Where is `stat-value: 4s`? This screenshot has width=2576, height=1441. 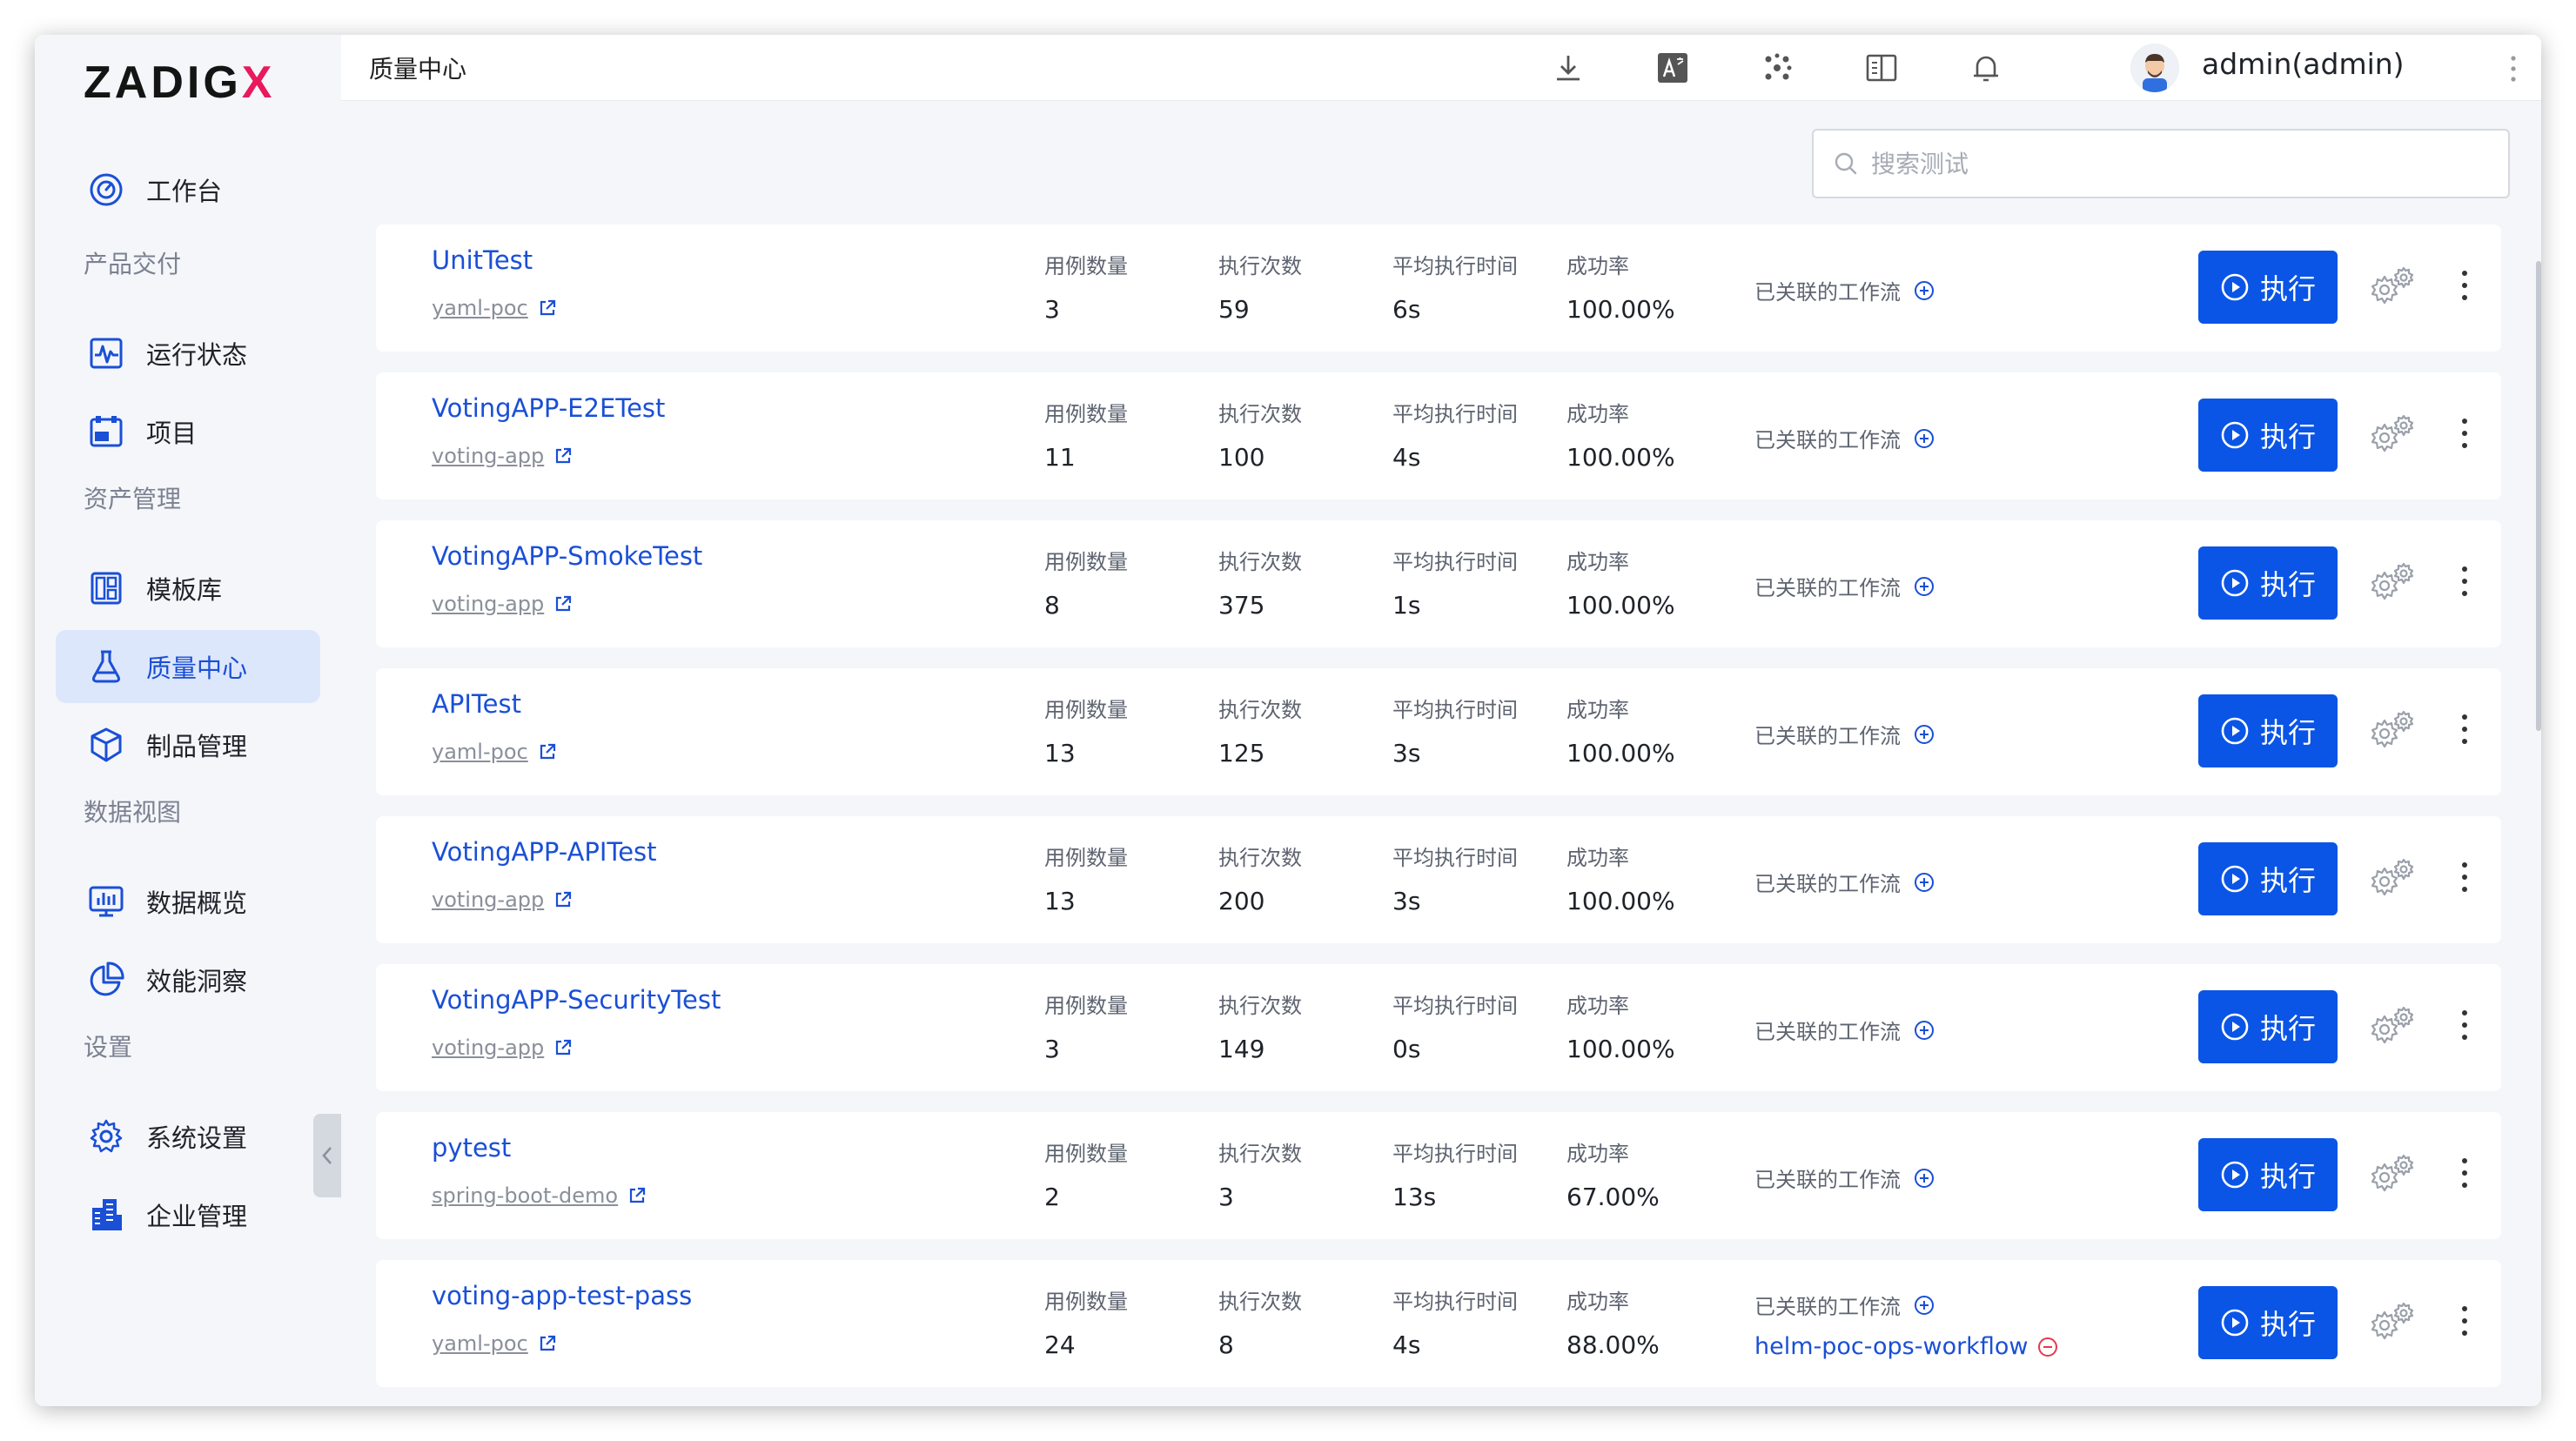 stat-value: 4s is located at coordinates (1407, 457).